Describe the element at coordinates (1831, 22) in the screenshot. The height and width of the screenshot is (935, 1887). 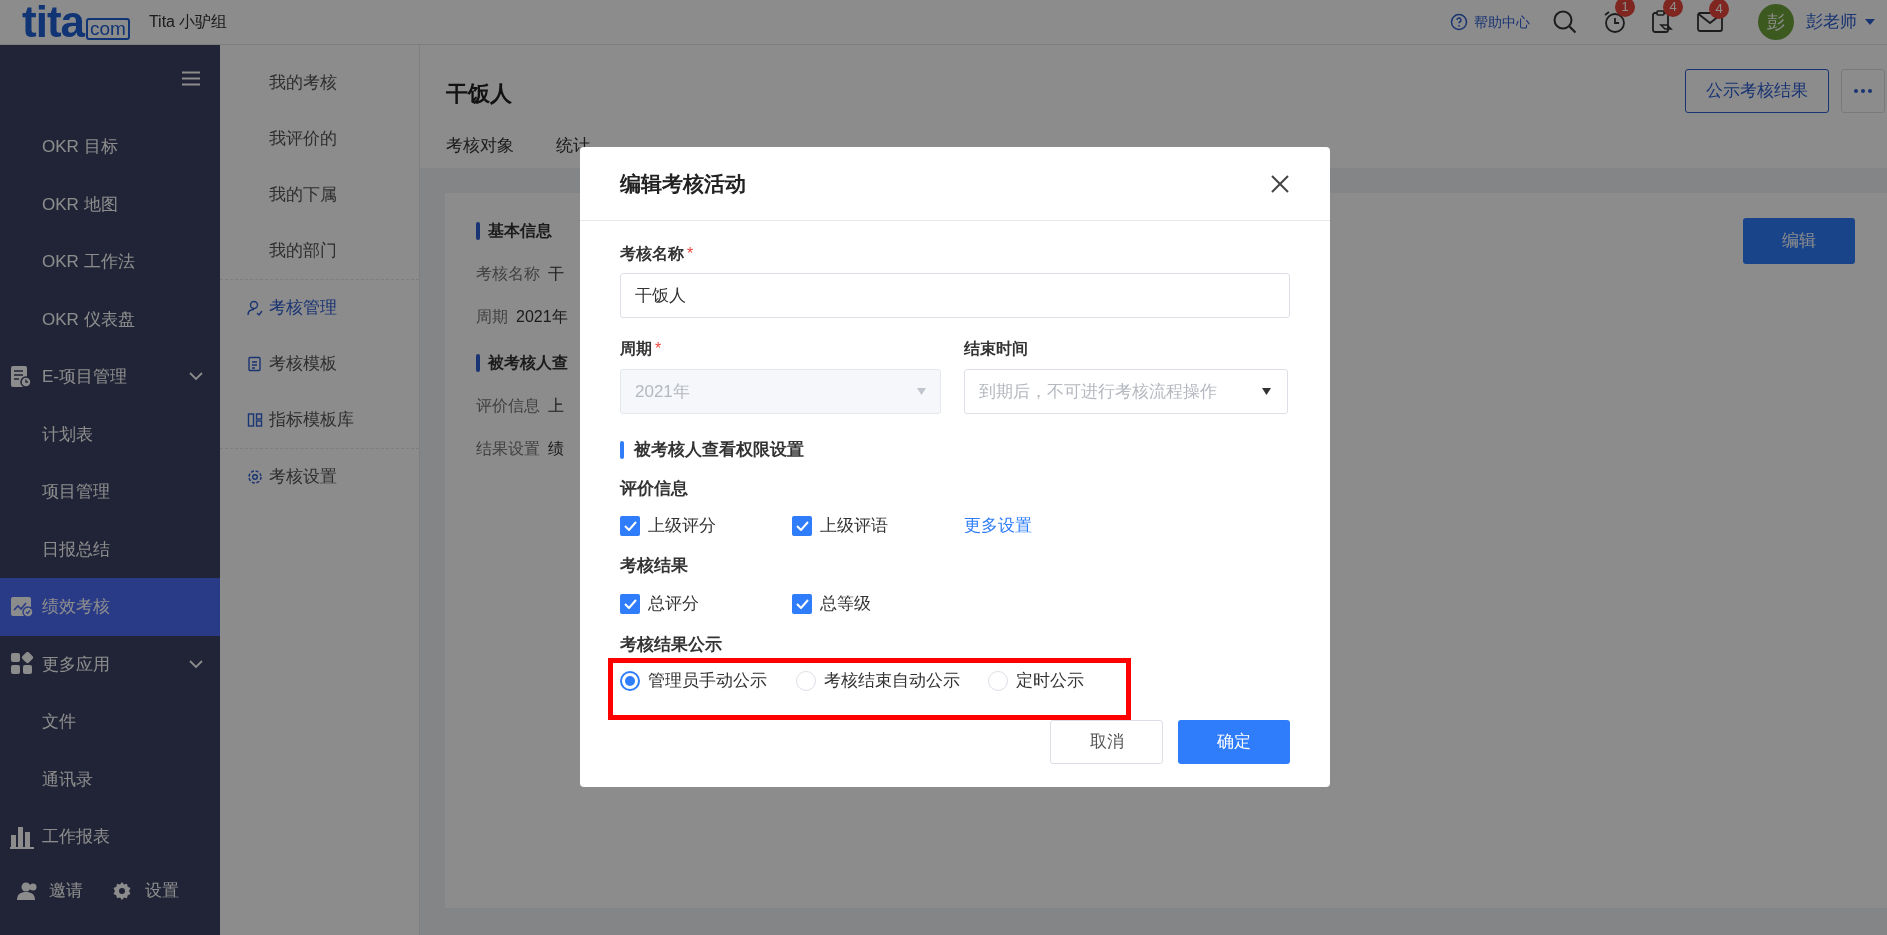
I see `user-name: 彭老师` at that location.